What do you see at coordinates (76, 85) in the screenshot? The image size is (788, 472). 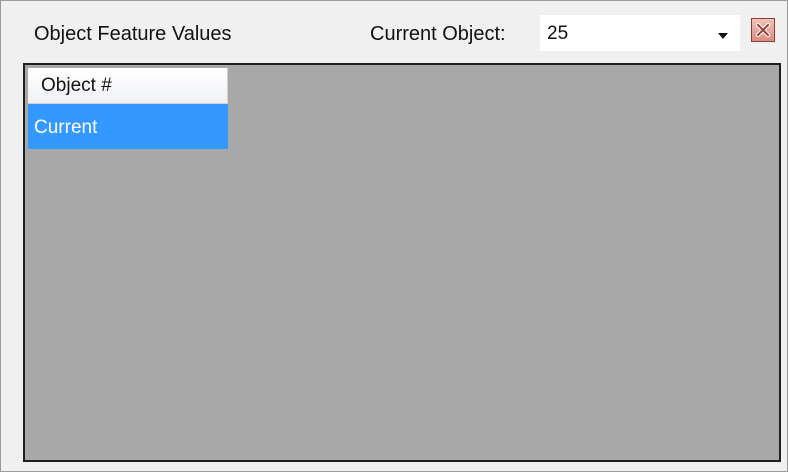 I see `grid-column-header-label: Object #` at bounding box center [76, 85].